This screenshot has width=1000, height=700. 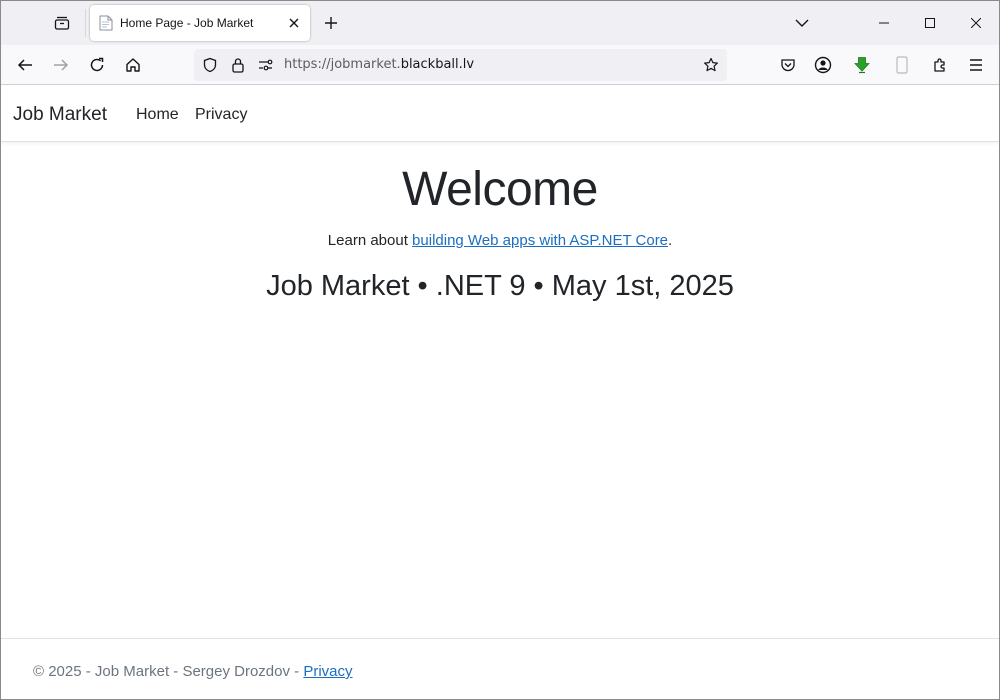 I want to click on nav-link-home: Home, so click(x=157, y=115).